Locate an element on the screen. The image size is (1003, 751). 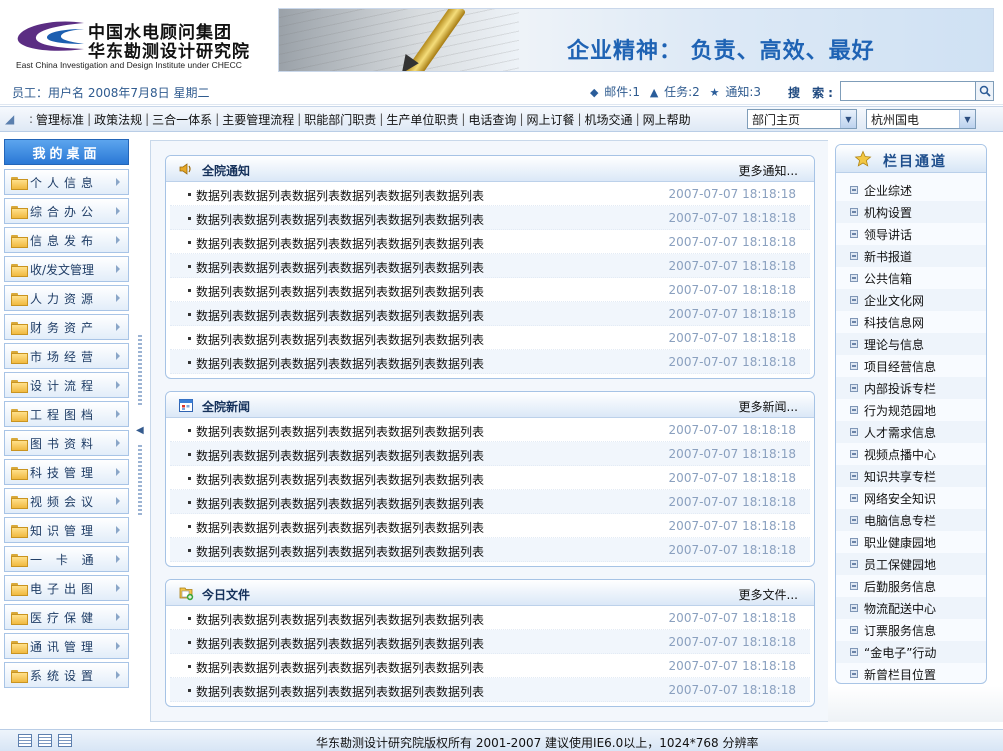
sidebar-item-finance: 财务资产 is located at coordinates (66, 327).